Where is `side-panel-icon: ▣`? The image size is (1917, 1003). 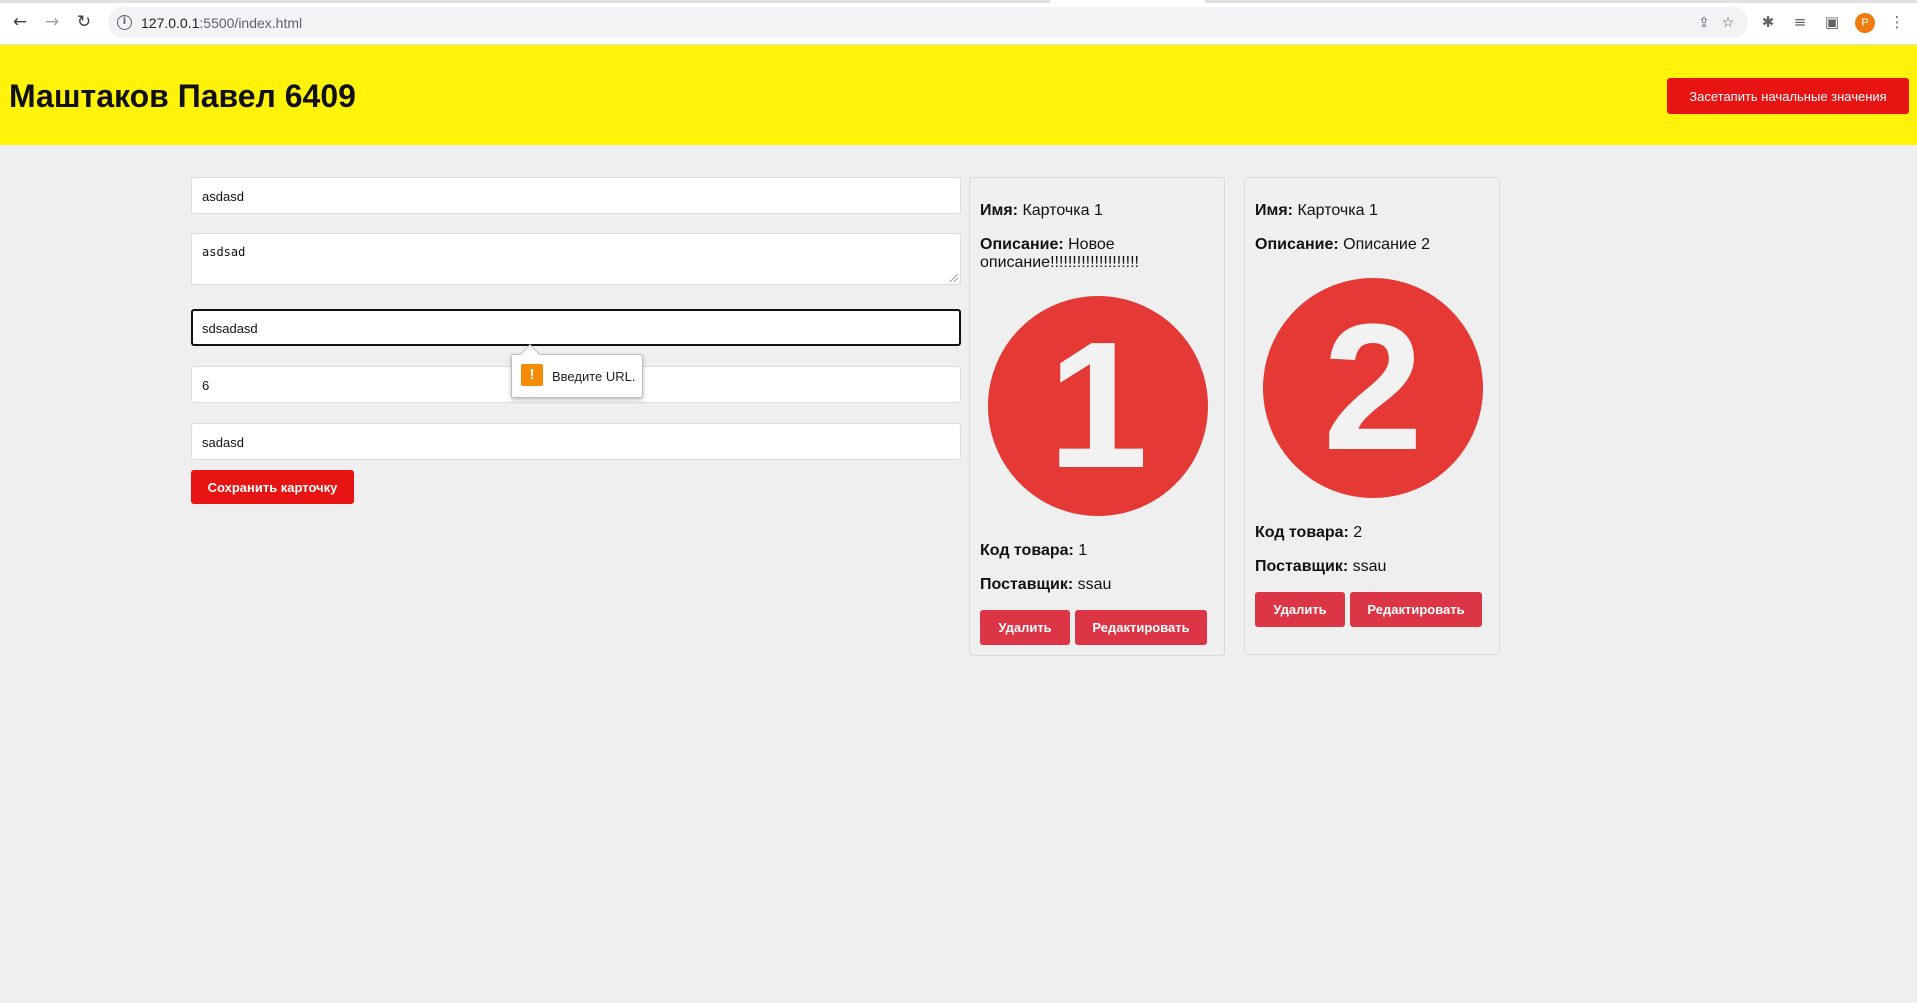 side-panel-icon: ▣ is located at coordinates (1832, 22).